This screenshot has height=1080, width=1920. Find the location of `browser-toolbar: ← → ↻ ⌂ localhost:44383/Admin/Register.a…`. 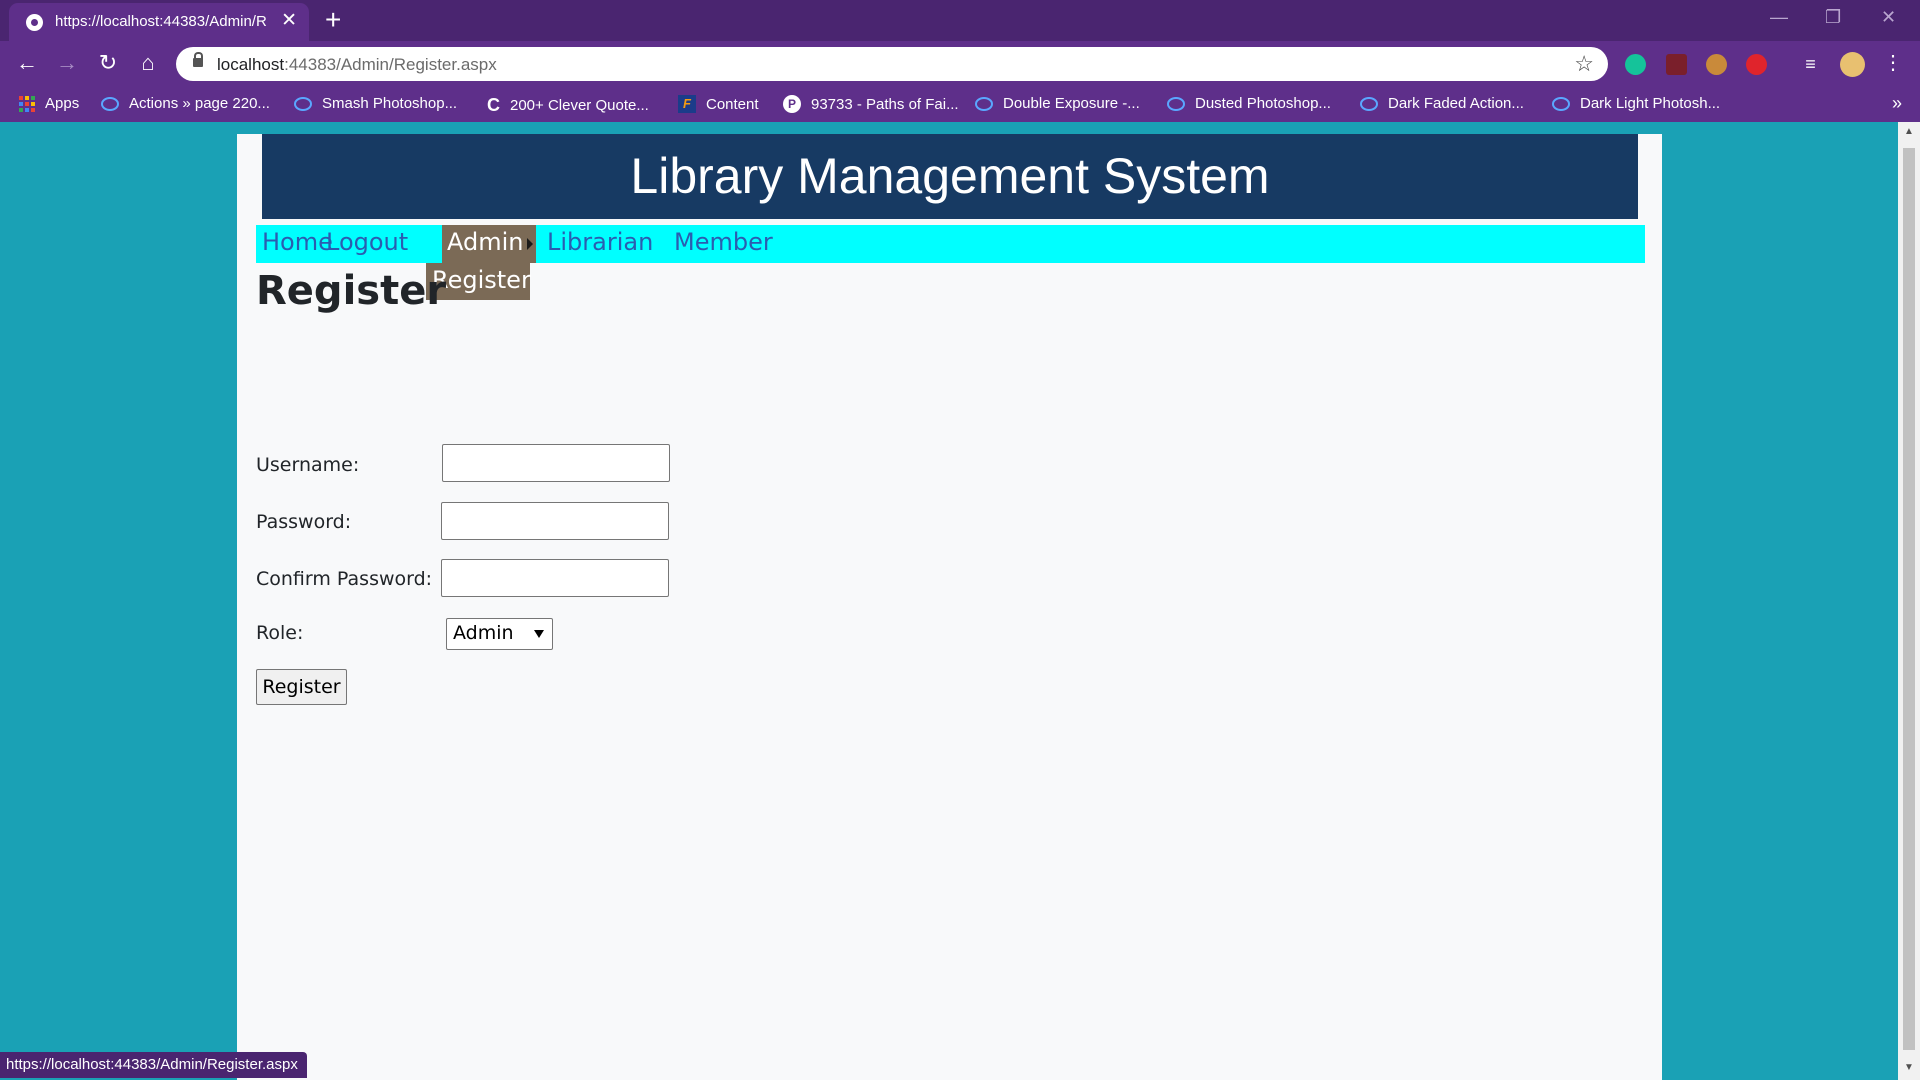

browser-toolbar: ← → ↻ ⌂ localhost:44383/Admin/Register.a… is located at coordinates (960, 64).